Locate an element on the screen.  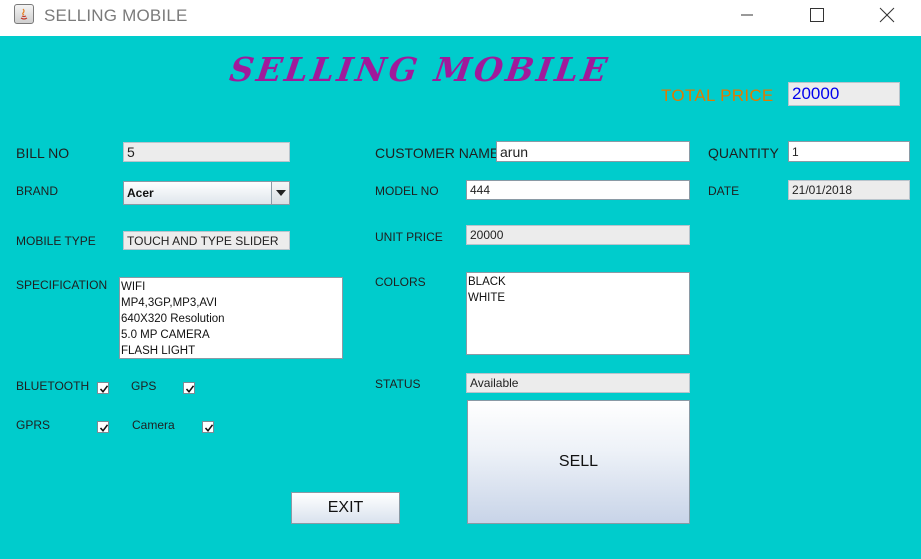
bluetooth-checkbox is located at coordinates (103, 388).